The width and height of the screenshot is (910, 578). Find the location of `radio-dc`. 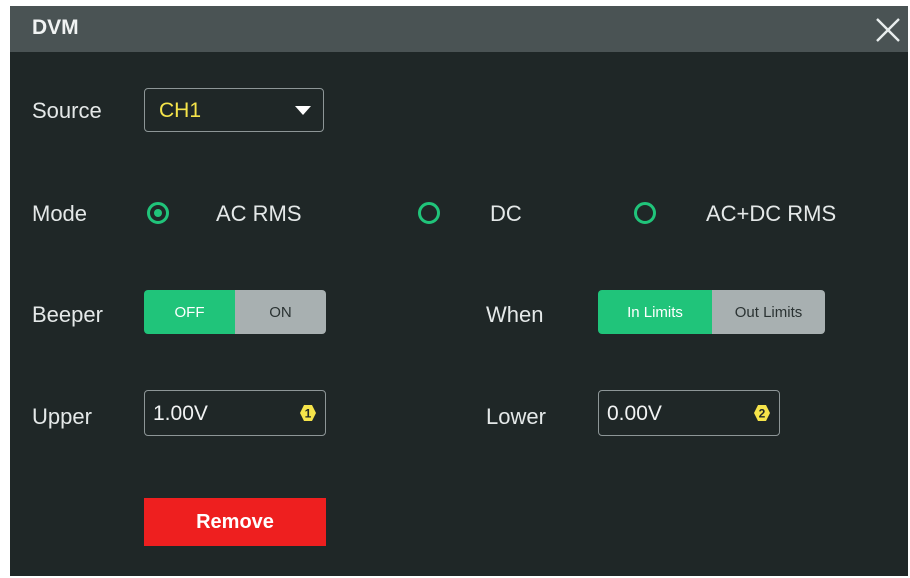

radio-dc is located at coordinates (429, 213).